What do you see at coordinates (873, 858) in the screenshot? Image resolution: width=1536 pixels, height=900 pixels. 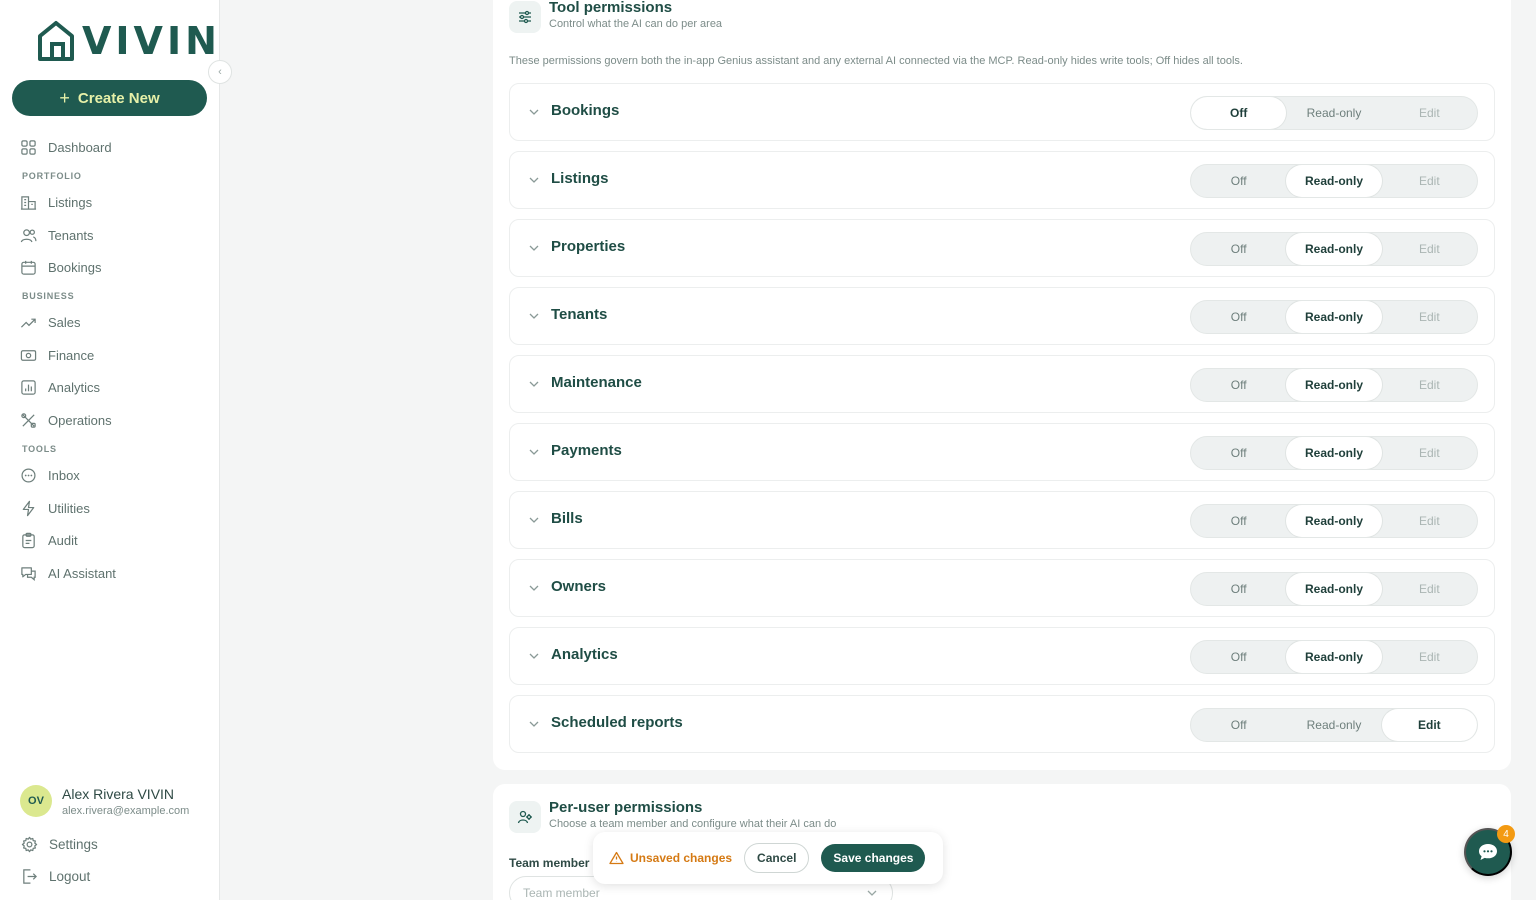 I see `save-changes-button: Save changes` at bounding box center [873, 858].